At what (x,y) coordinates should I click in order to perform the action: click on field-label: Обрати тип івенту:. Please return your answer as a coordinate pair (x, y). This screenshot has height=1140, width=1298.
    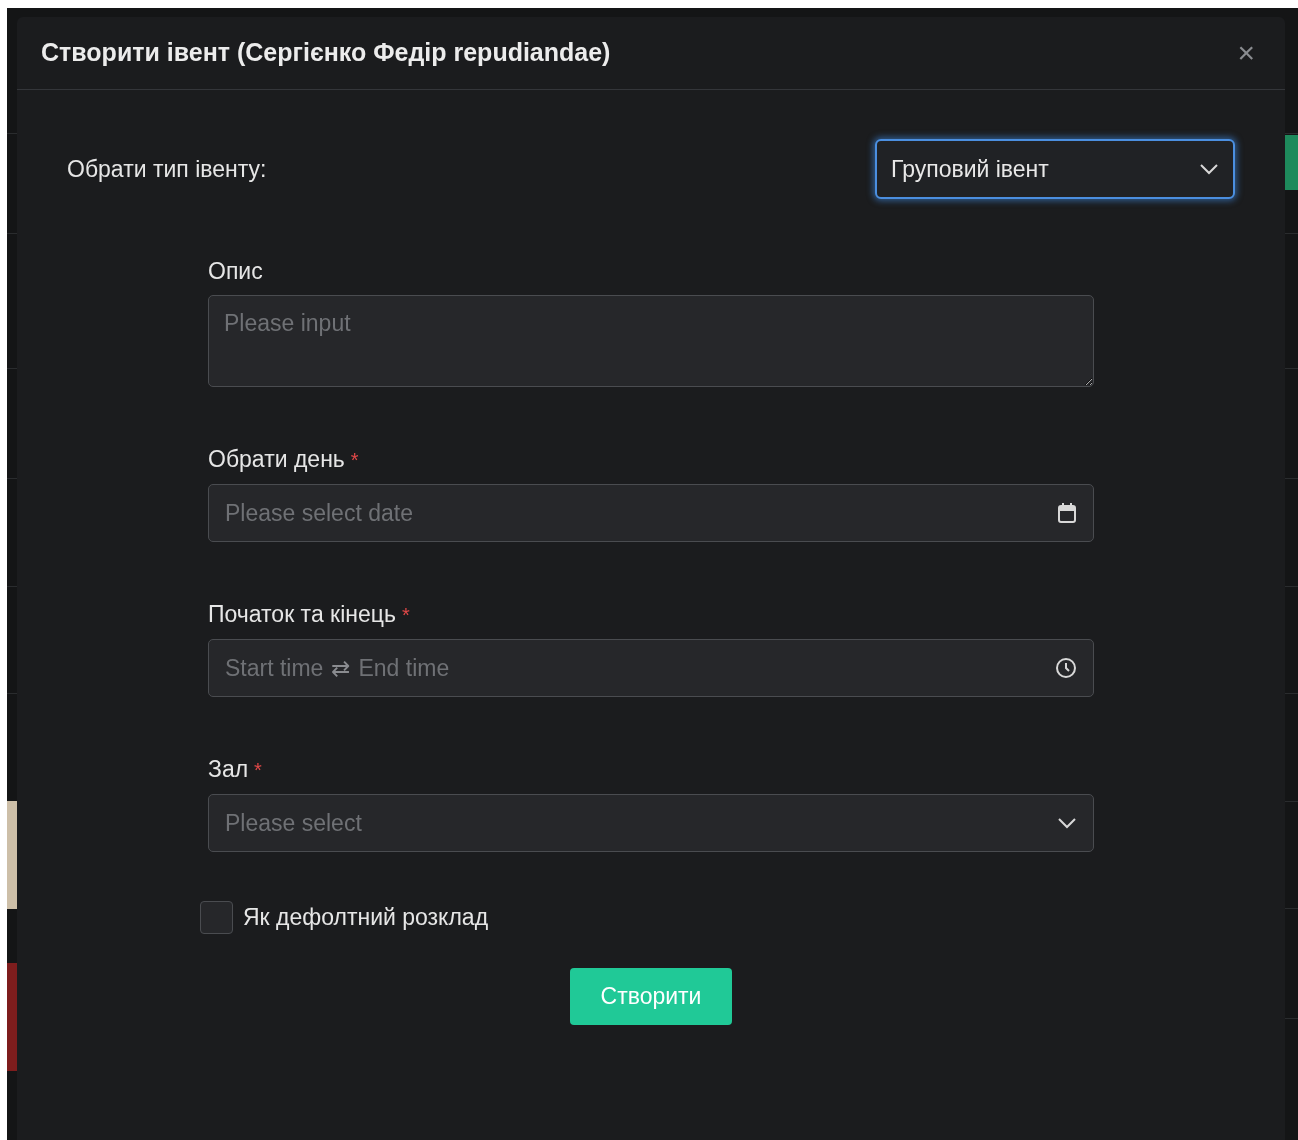
    Looking at the image, I should click on (167, 169).